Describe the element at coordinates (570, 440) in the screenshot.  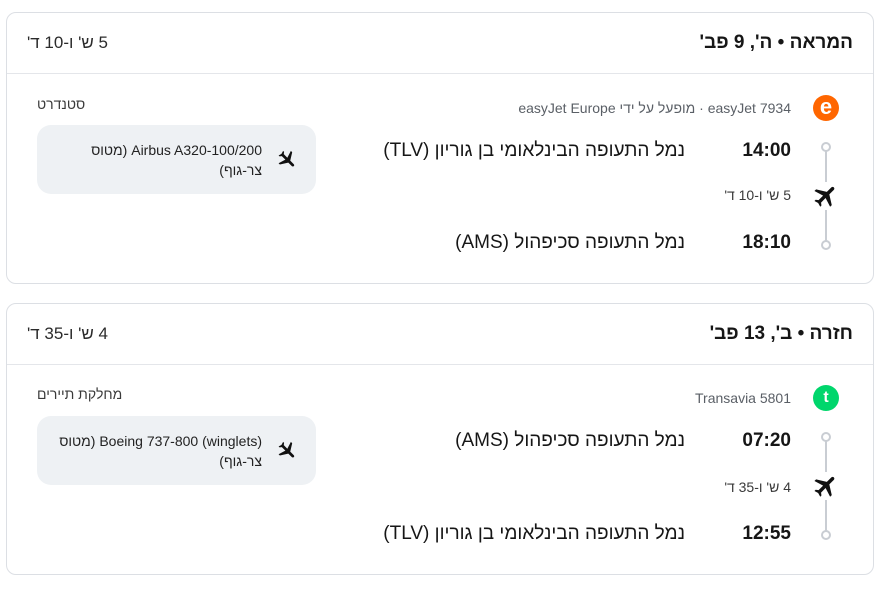
I see `return-departure-airport: נמל התעופה סכיפהול (AMS)` at that location.